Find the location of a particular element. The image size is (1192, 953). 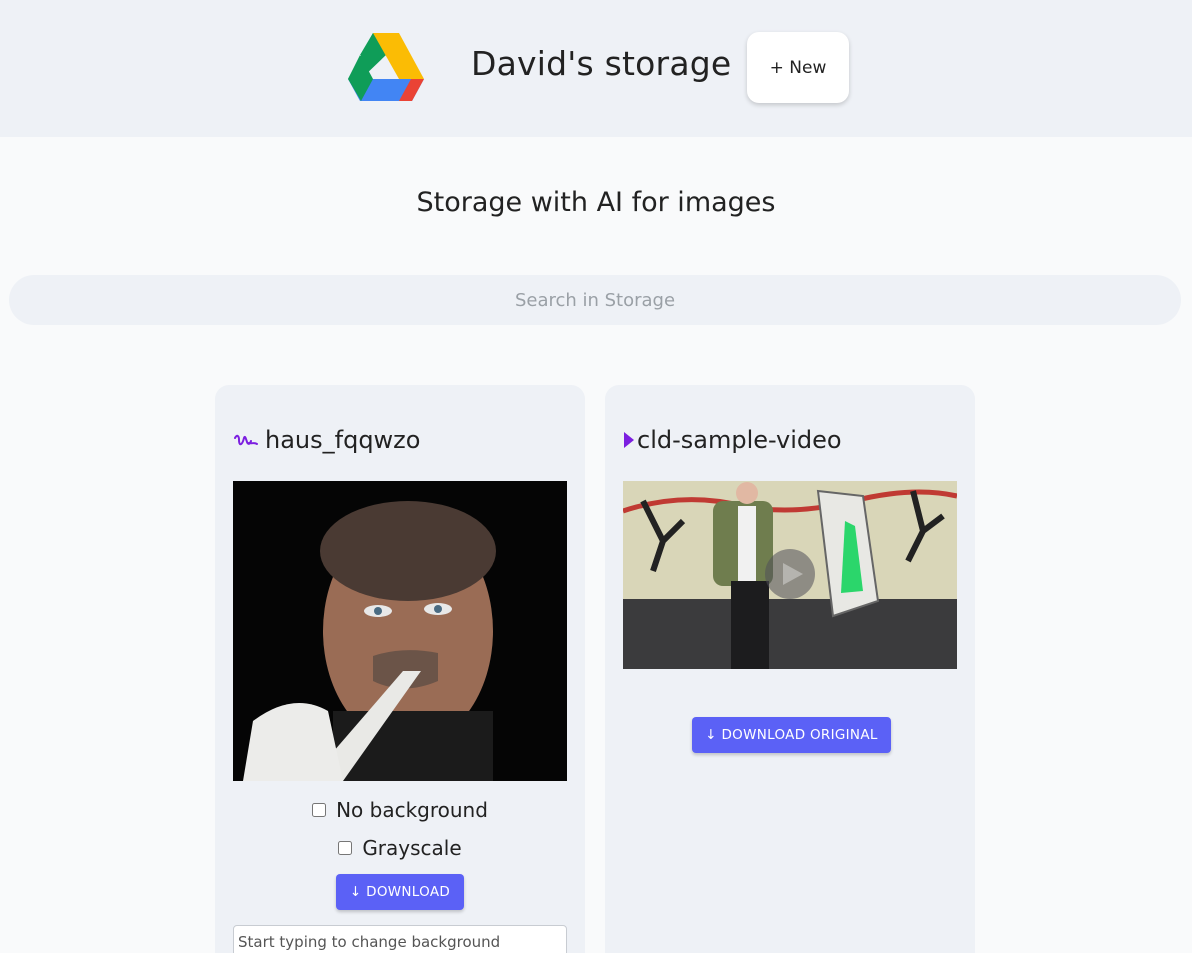

download-original-button: ↓ DOWNLOAD ORIGINAL is located at coordinates (791, 735).